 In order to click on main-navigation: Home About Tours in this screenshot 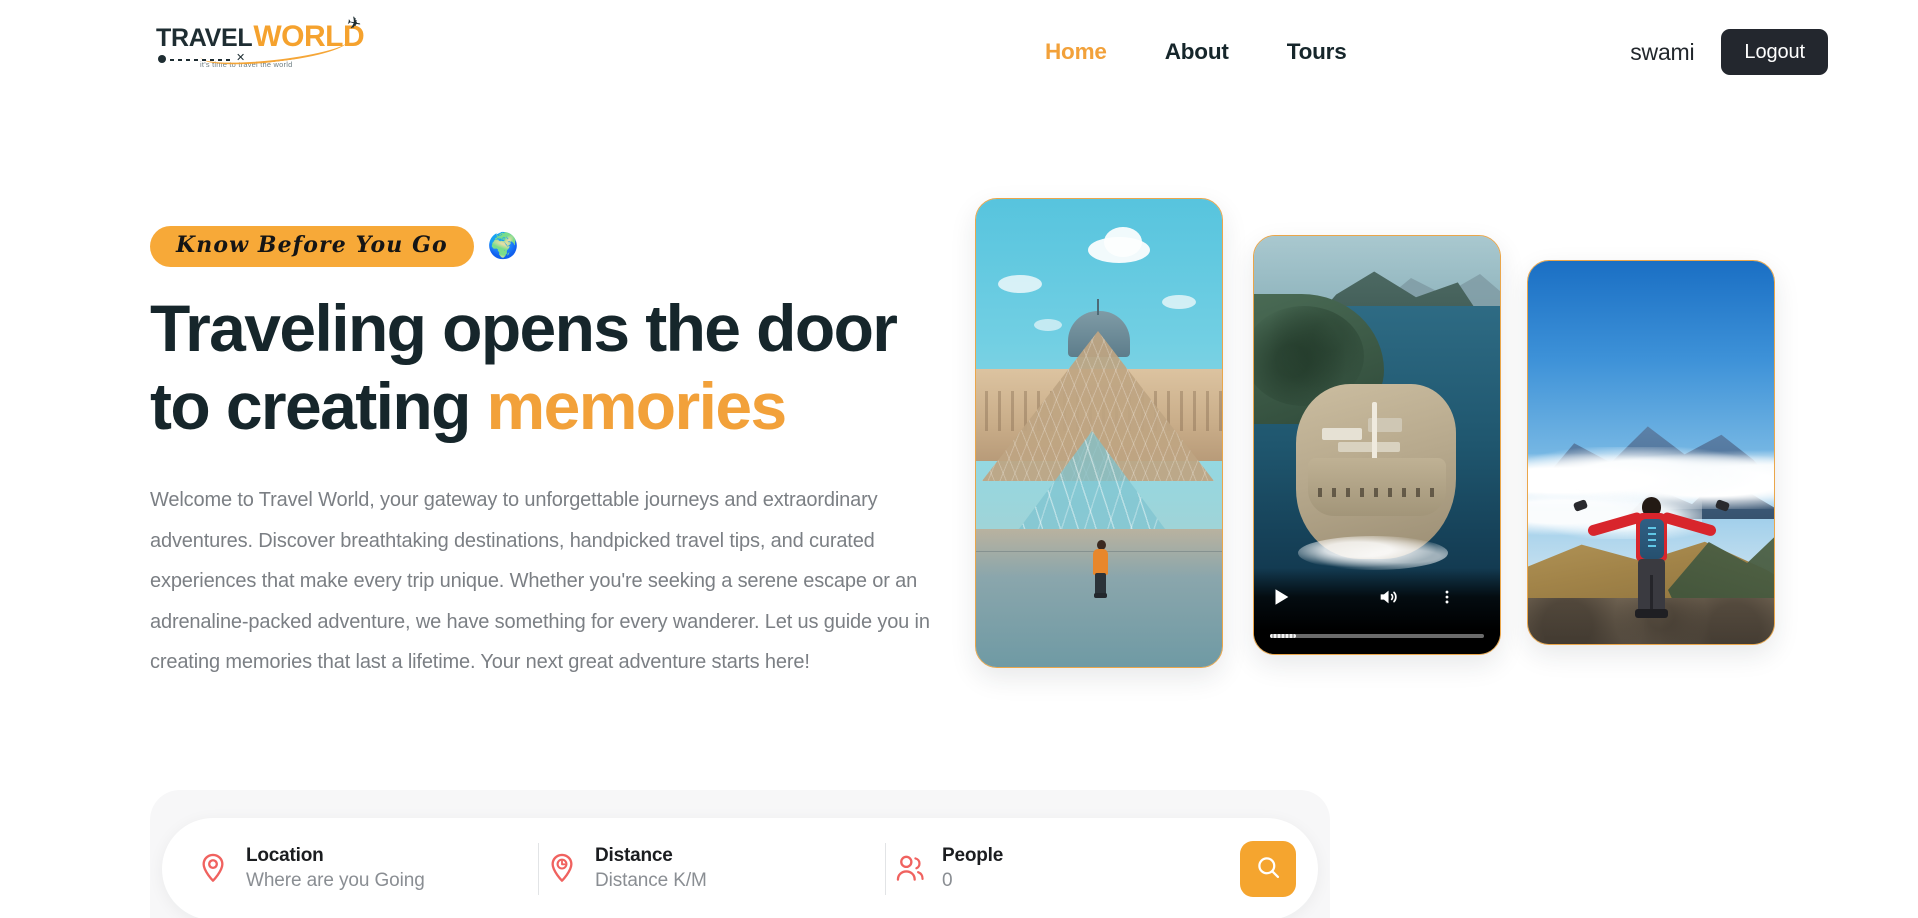, I will do `click(1196, 52)`.